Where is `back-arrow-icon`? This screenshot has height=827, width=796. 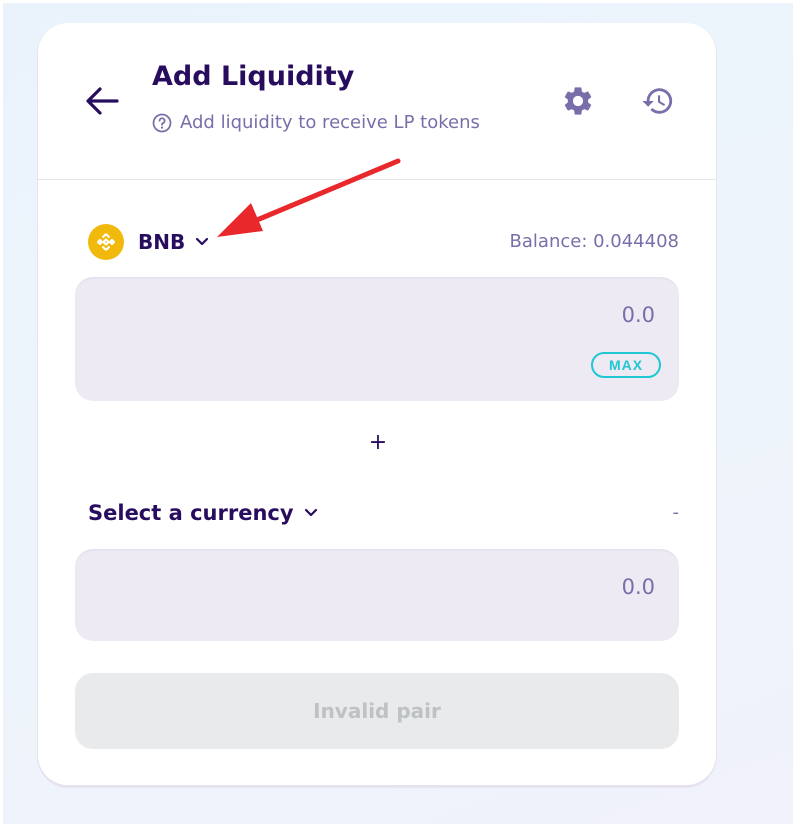 back-arrow-icon is located at coordinates (102, 101).